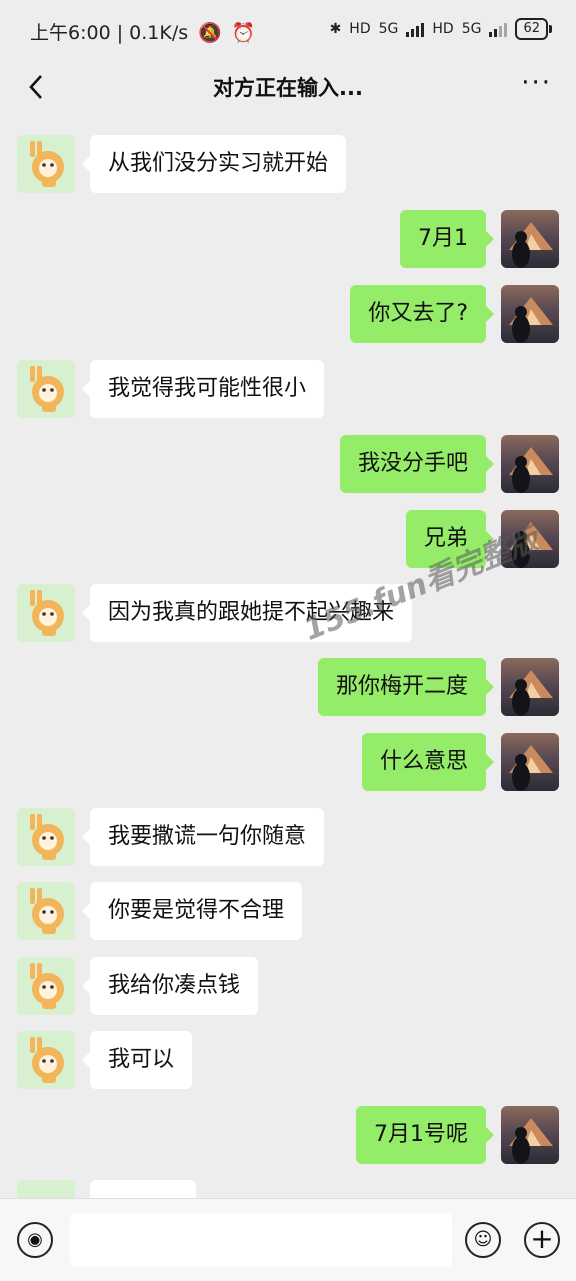 This screenshot has width=576, height=1281. I want to click on chat-header: 对方正在输入... ···, so click(288, 89).